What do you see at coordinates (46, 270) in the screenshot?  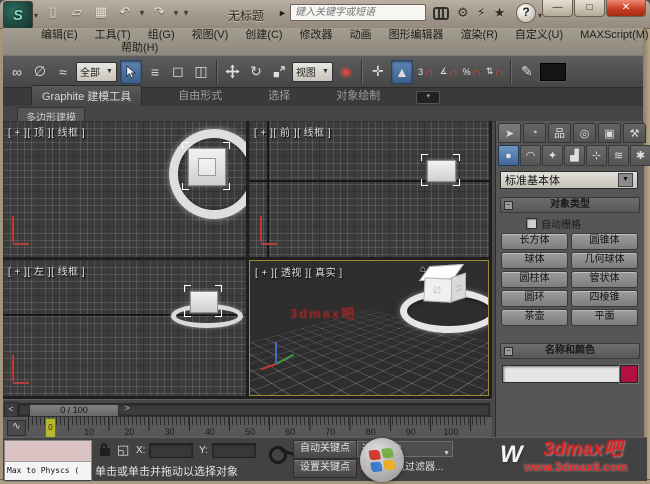 I see `viewport-left-label: [ + ][ 左 ][ 线框 ]` at bounding box center [46, 270].